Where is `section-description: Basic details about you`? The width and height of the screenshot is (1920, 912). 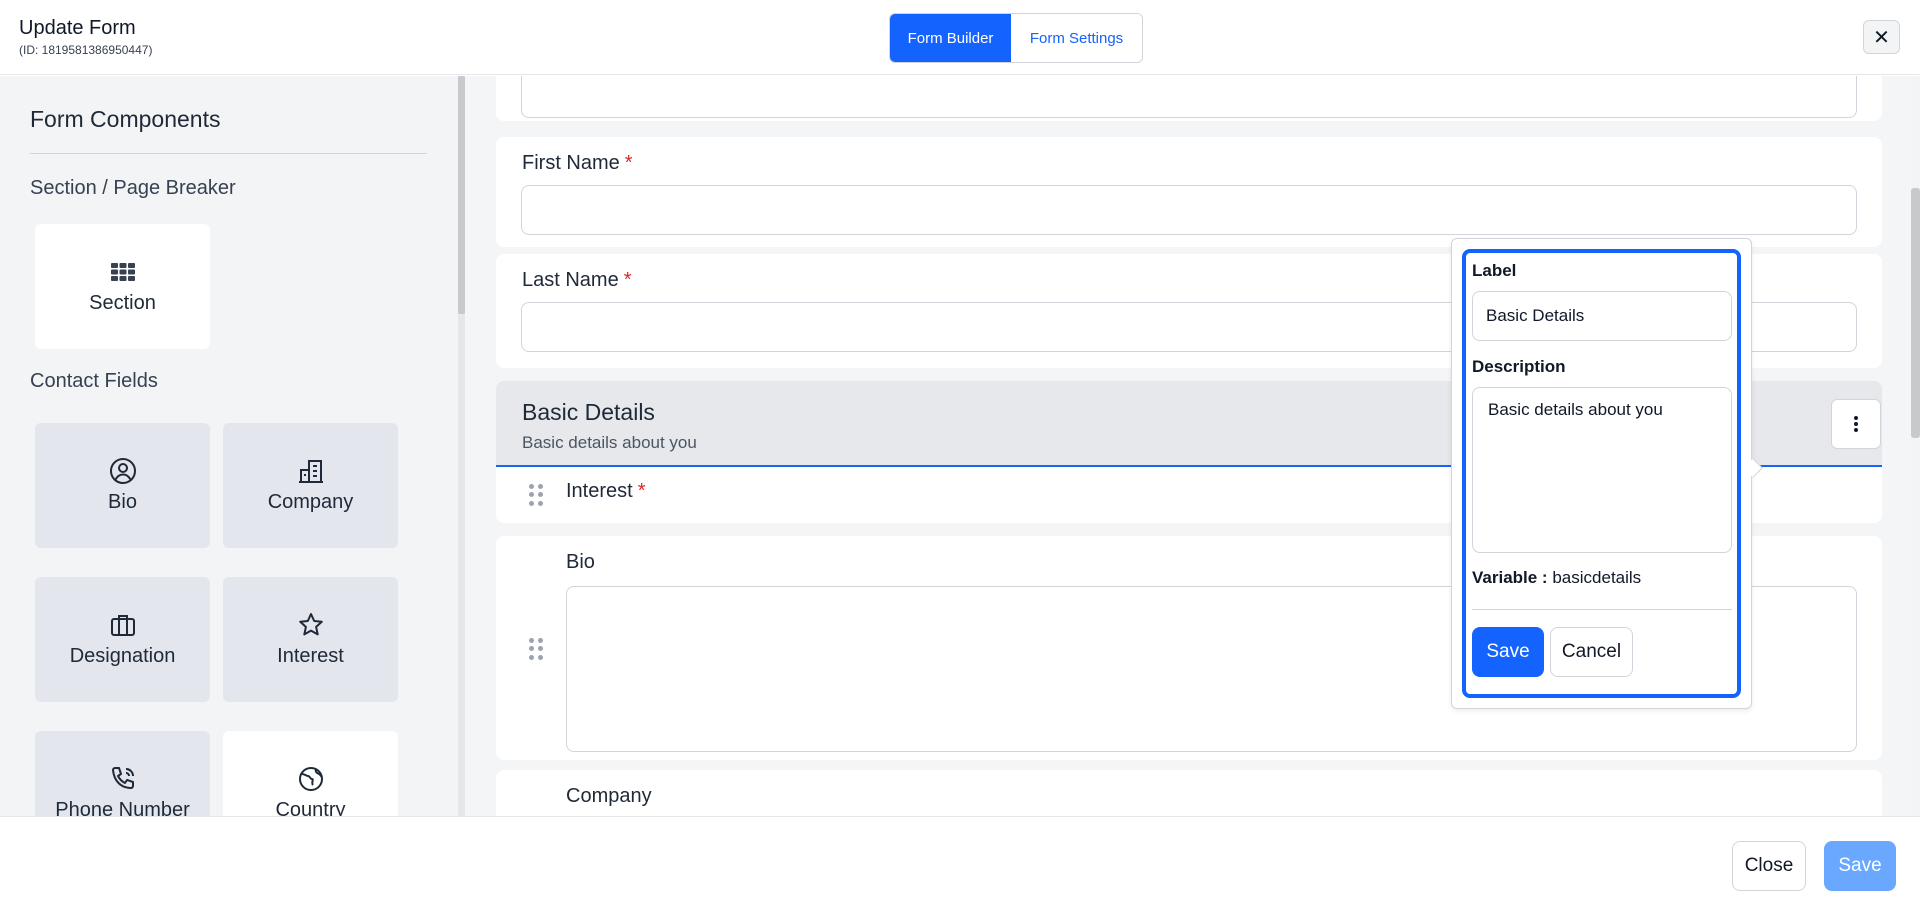 section-description: Basic details about you is located at coordinates (609, 442).